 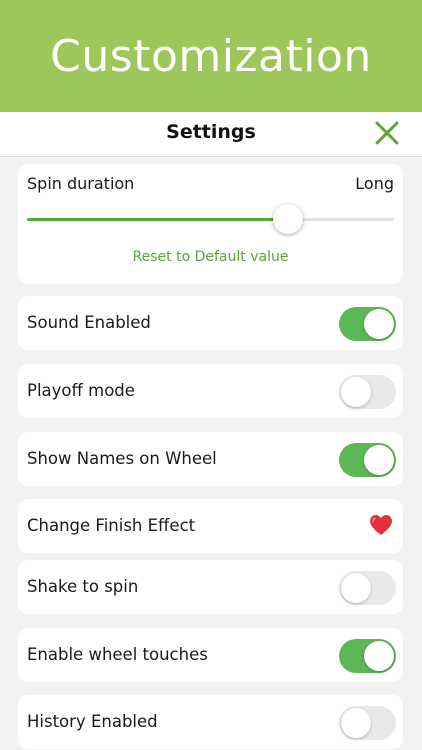 I want to click on wheel-touches-toggle, so click(x=367, y=656).